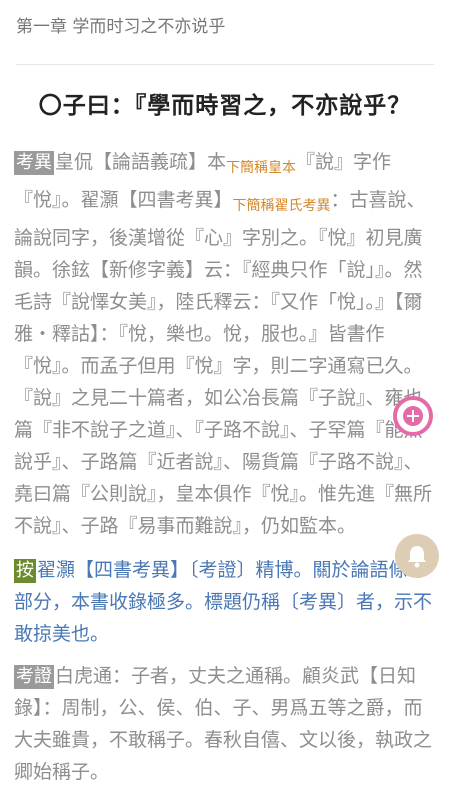  What do you see at coordinates (261, 168) in the screenshot?
I see `kaoyi-note-1: 下簡稱皇本` at bounding box center [261, 168].